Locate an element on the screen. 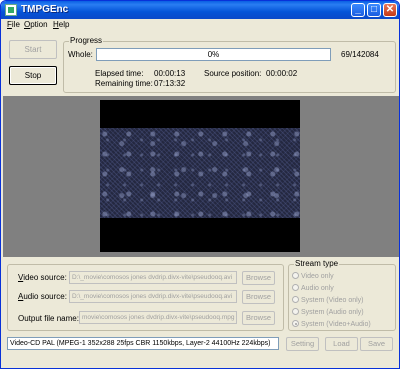 The height and width of the screenshot is (369, 400). video-source-label: Video source: is located at coordinates (42, 277).